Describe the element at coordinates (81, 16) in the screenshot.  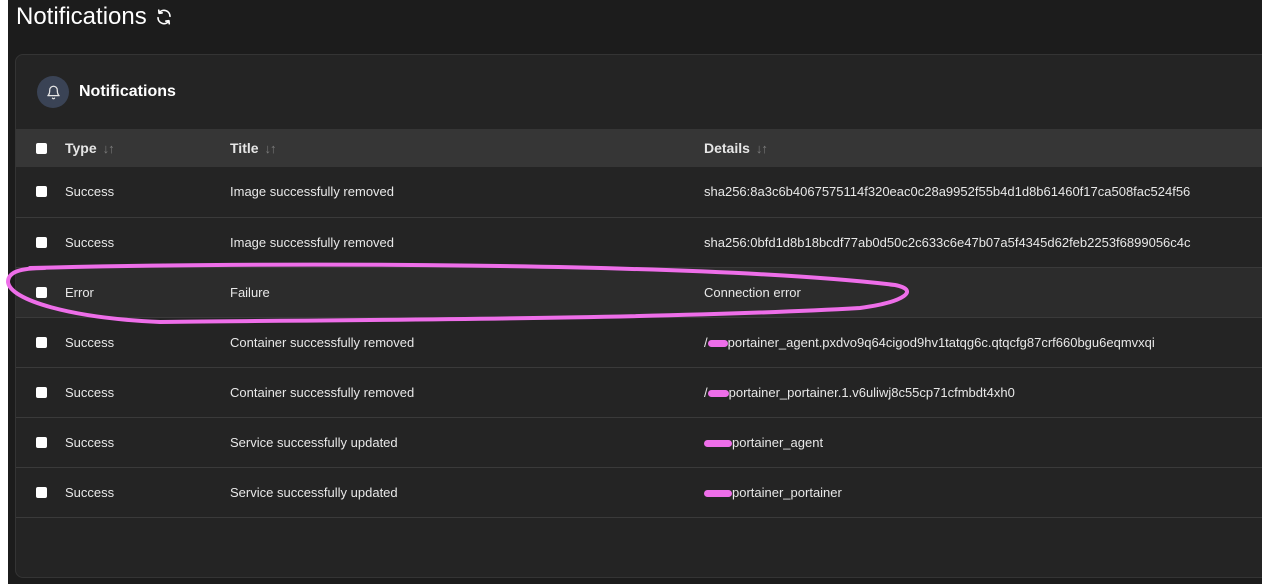
I see `page-title: Notifications` at that location.